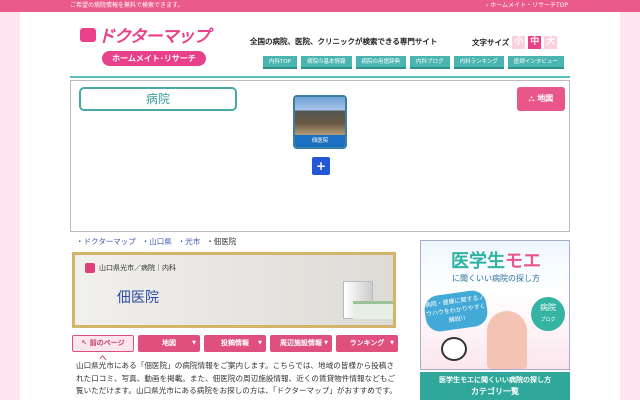 Image resolution: width=640 pixels, height=400 pixels. Describe the element at coordinates (130, 268) in the screenshot. I see `hospital-category: 山口県光市／病院｜内科` at that location.